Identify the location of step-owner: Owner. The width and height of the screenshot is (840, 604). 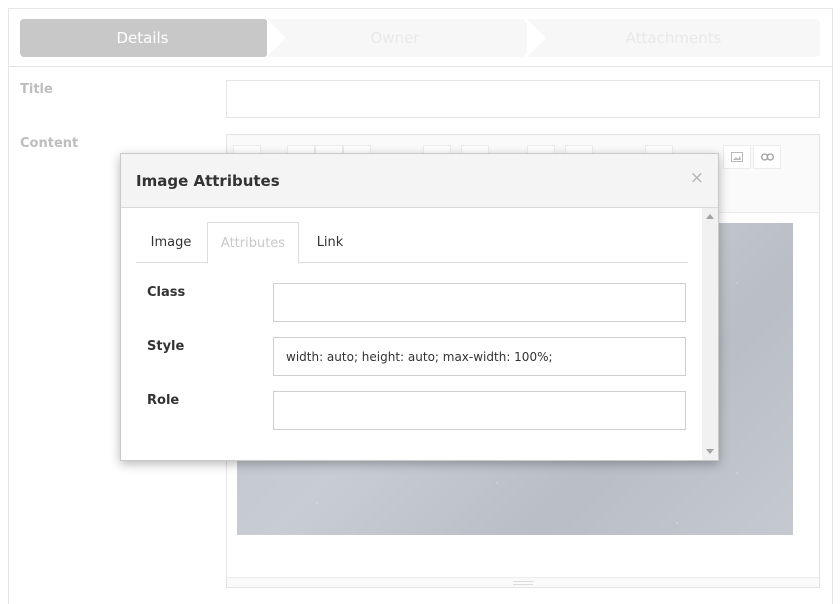
(404, 38).